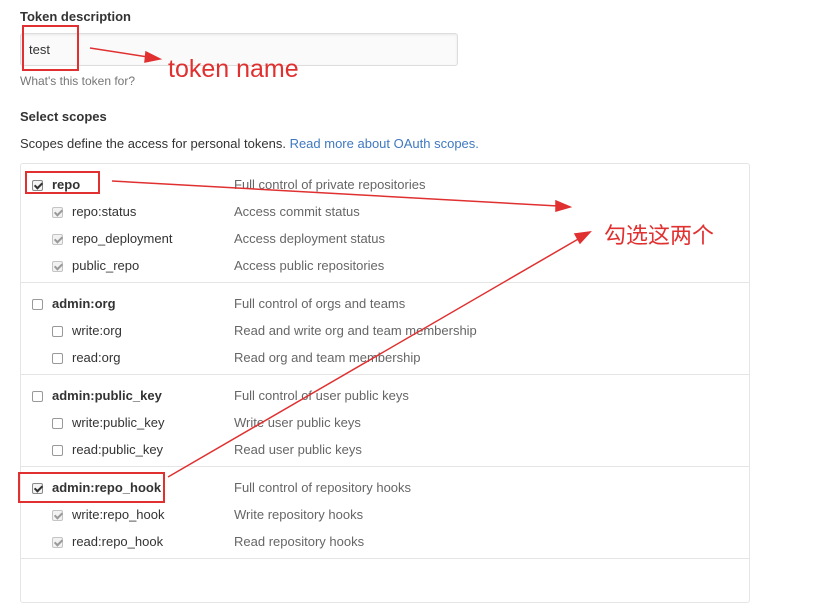 The image size is (832, 603). Describe the element at coordinates (119, 52) in the screenshot. I see `token-arrow-line` at that location.